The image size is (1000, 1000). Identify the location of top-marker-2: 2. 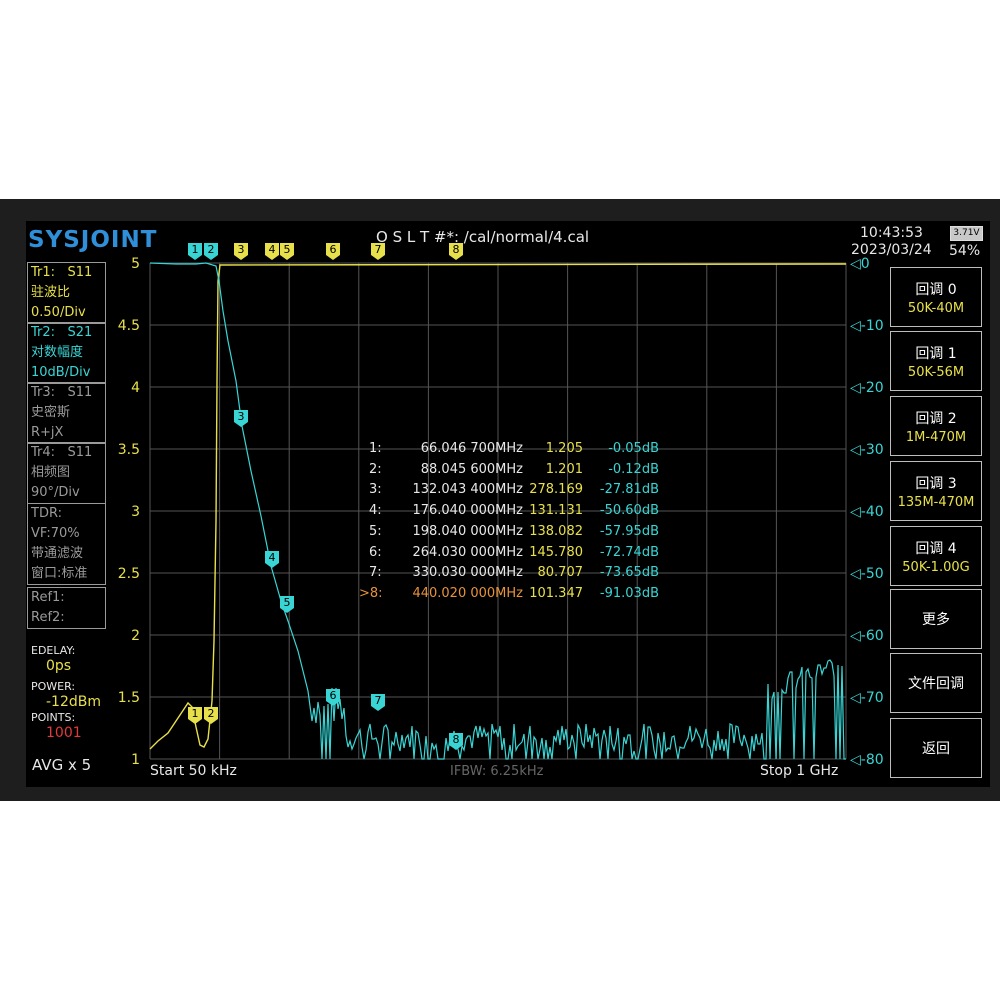
(211, 251).